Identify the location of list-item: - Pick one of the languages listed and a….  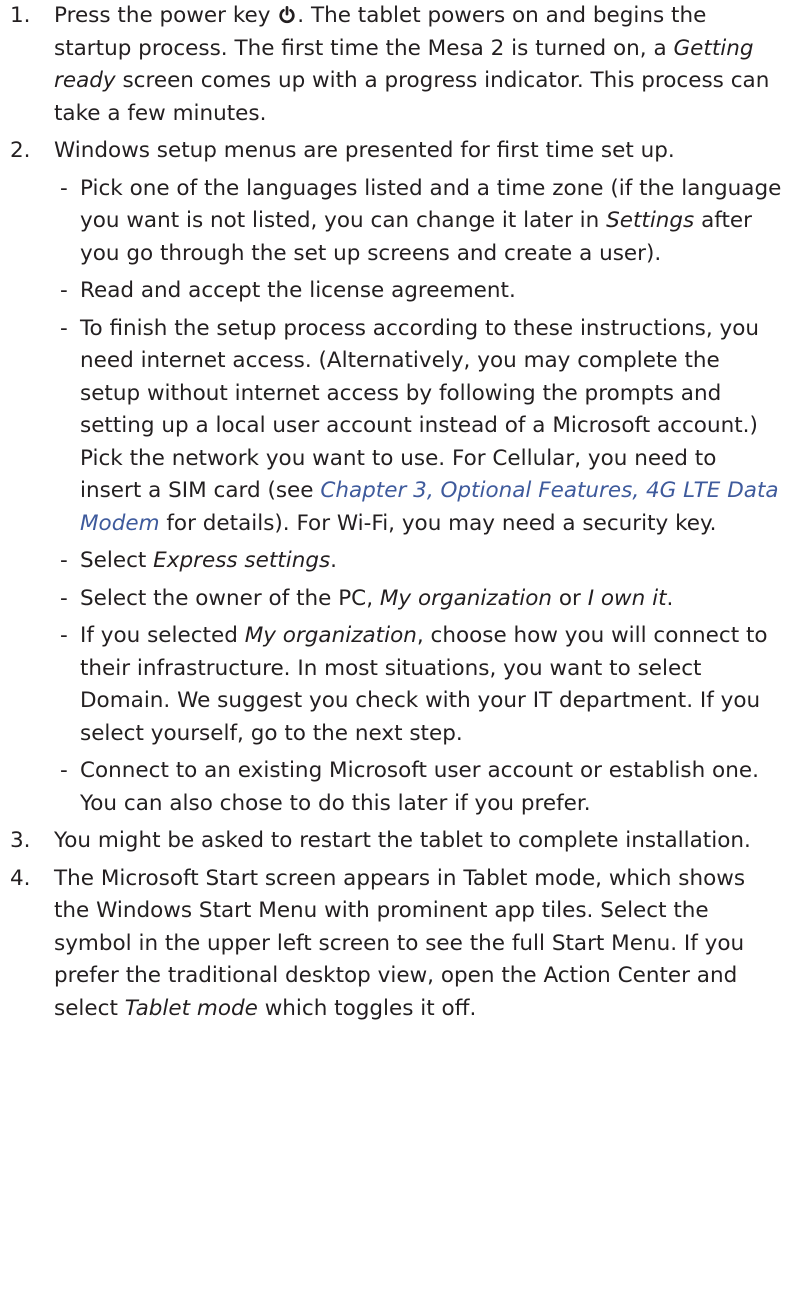
(419, 222).